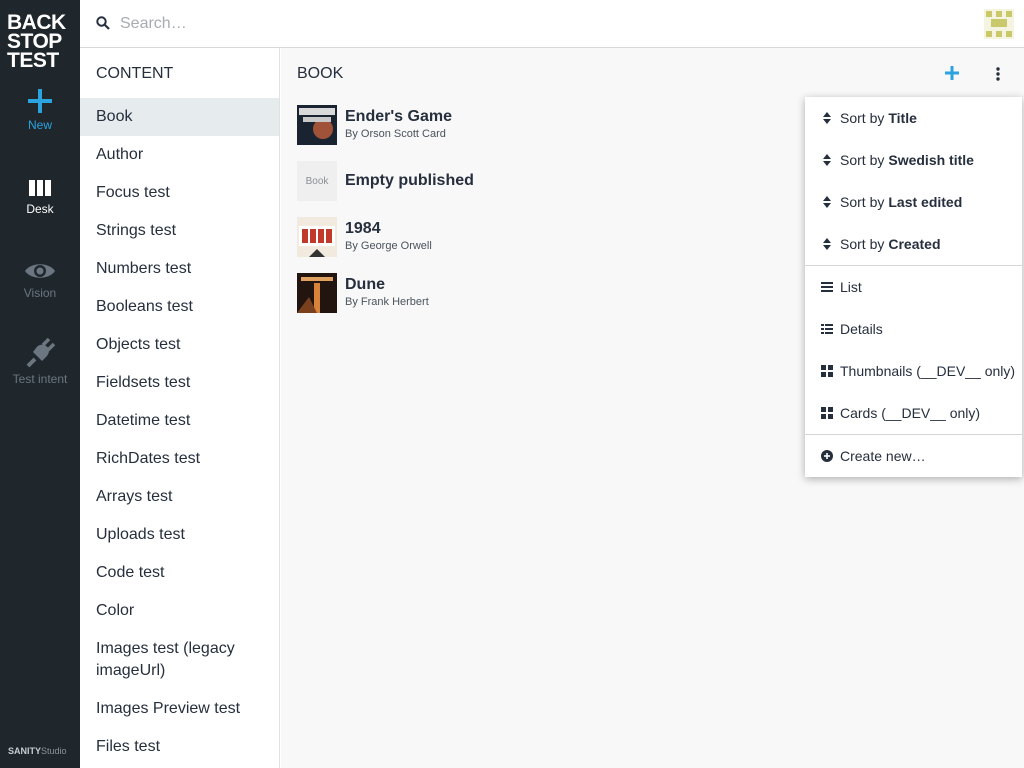 This screenshot has height=768, width=1024. Describe the element at coordinates (179, 421) in the screenshot. I see `type-item-datetime-test: Datetime test` at that location.